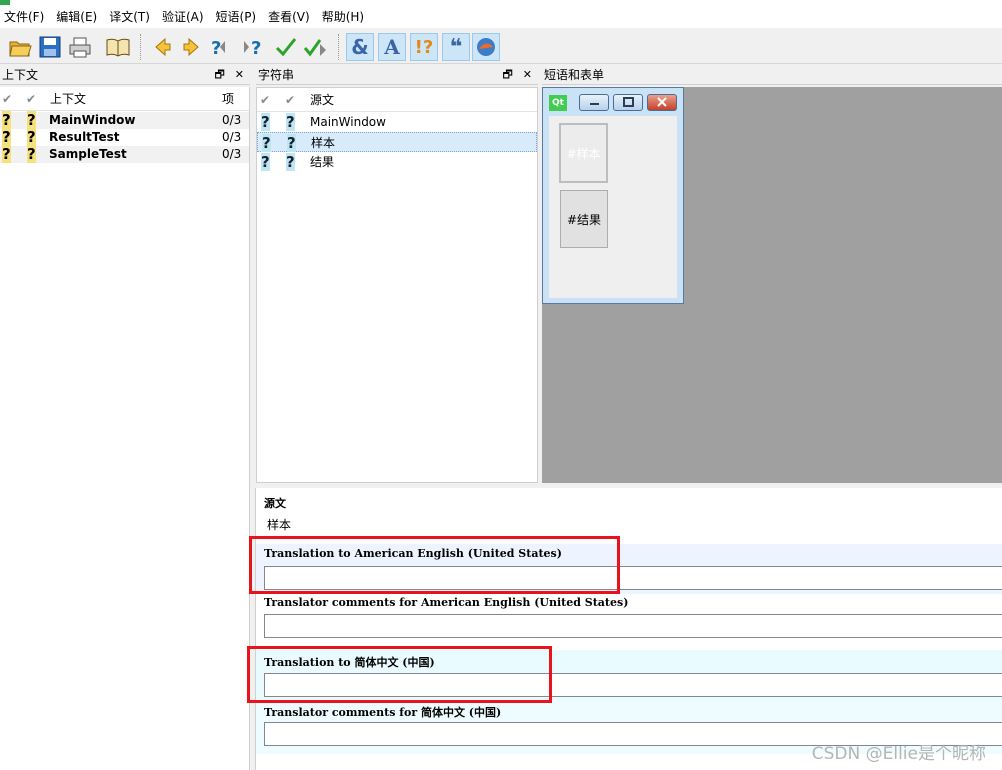  I want to click on context-name: ResultTest, so click(84, 137).